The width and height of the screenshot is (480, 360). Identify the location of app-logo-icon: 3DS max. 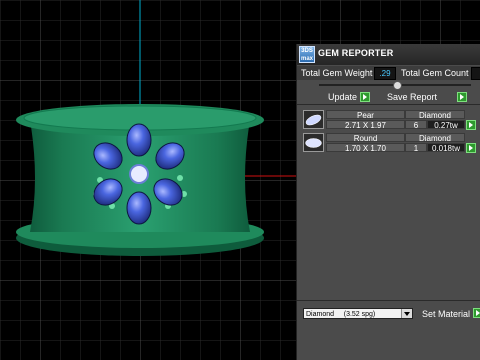
(307, 54).